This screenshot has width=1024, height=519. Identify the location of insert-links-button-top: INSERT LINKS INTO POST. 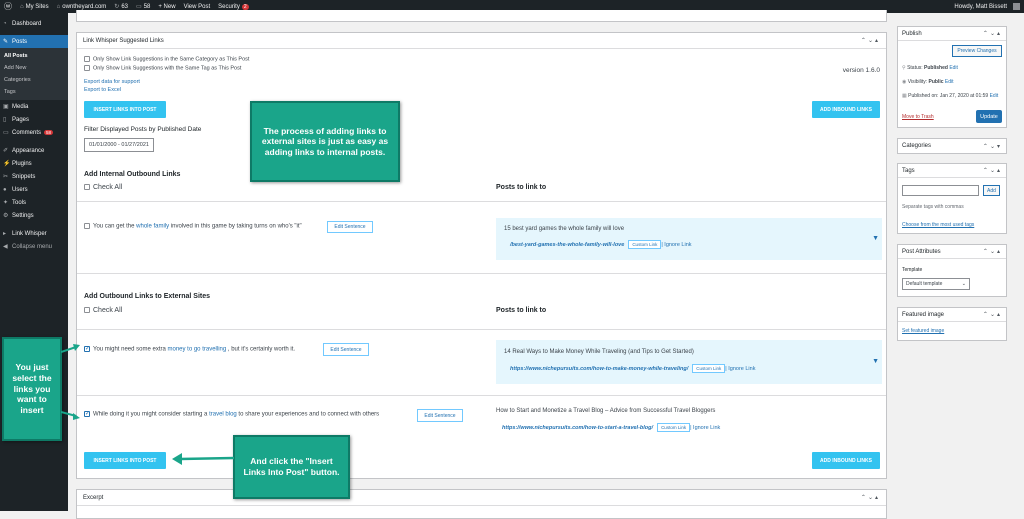
(125, 109).